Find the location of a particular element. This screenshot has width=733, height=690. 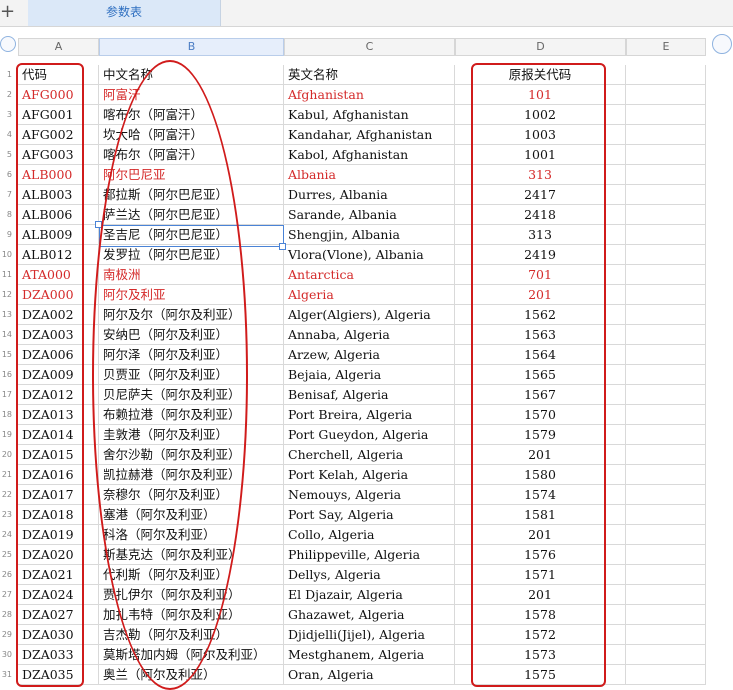

column-header-e: E is located at coordinates (666, 47).